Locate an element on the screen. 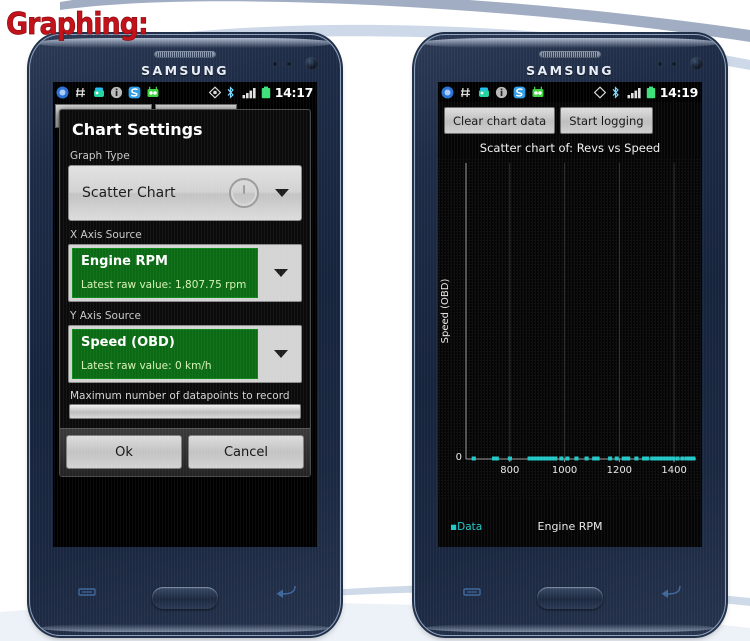 The width and height of the screenshot is (750, 641). svg-text: 1200 is located at coordinates (619, 470).